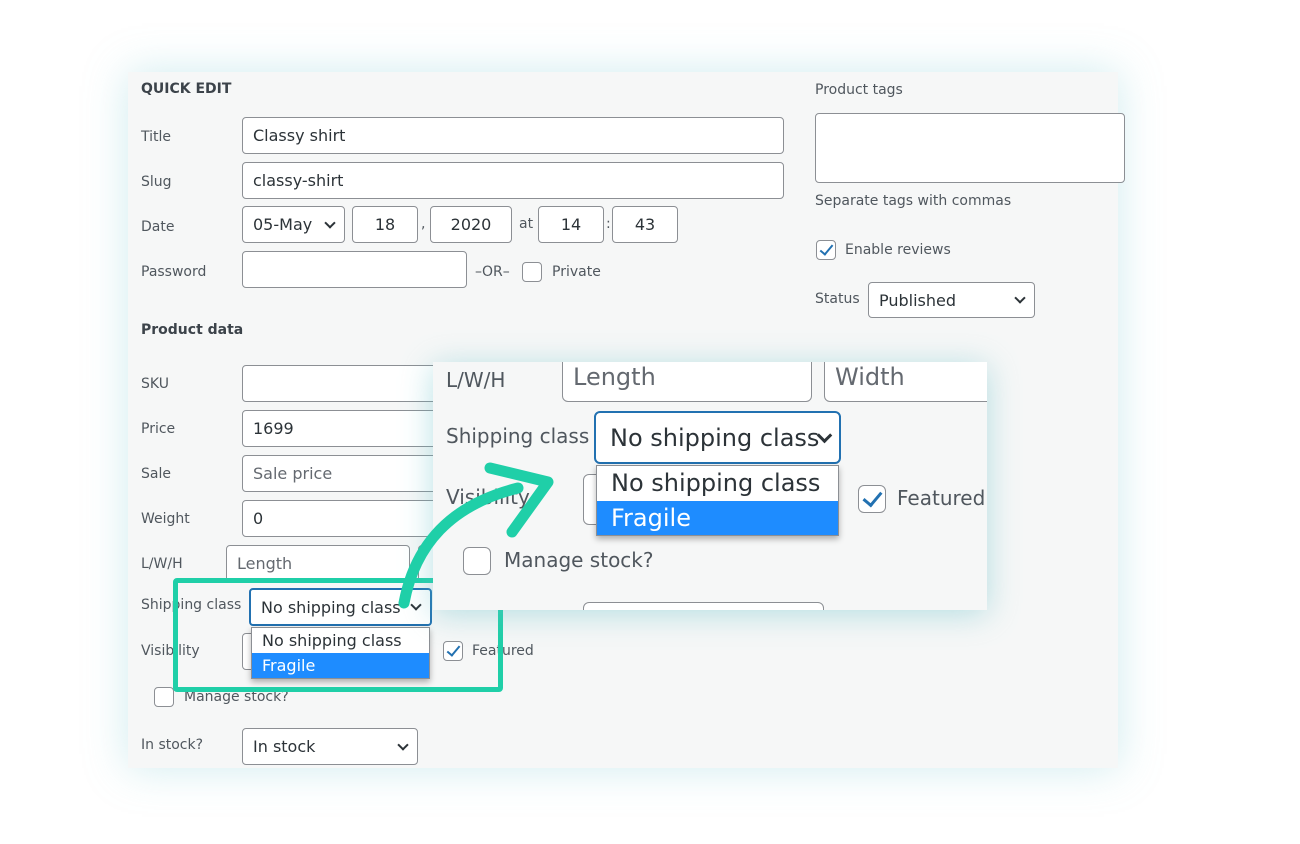  What do you see at coordinates (476, 535) in the screenshot?
I see `arrow-icon` at bounding box center [476, 535].